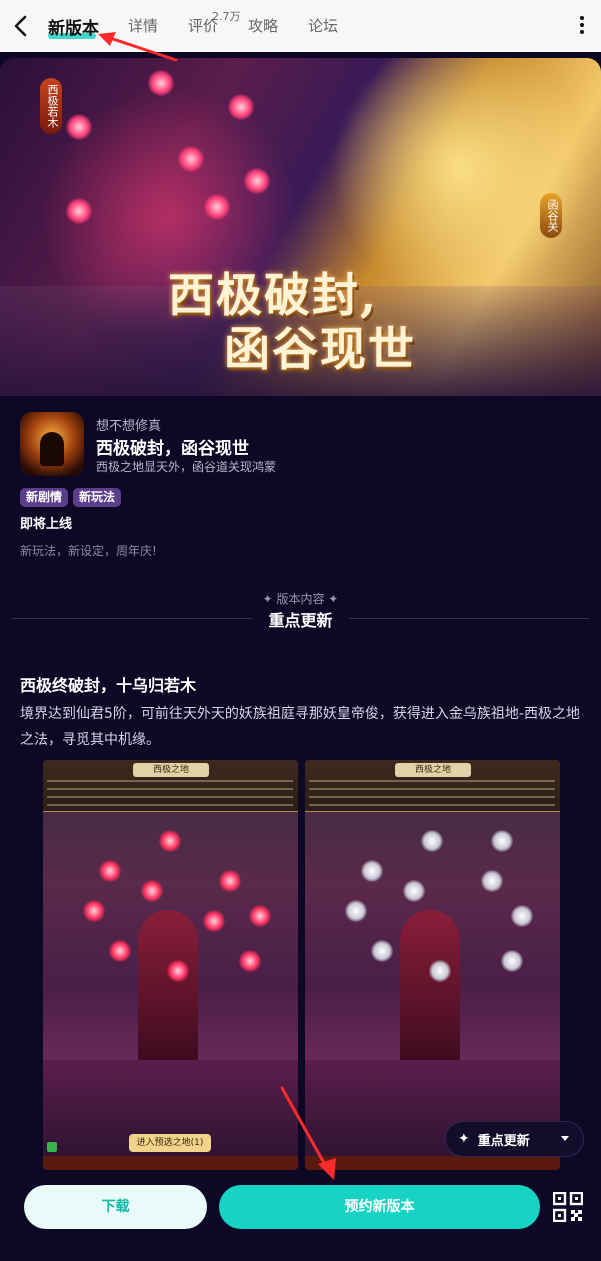 The width and height of the screenshot is (601, 1261). I want to click on tag-new-gameplay: 新玩法, so click(97, 497).